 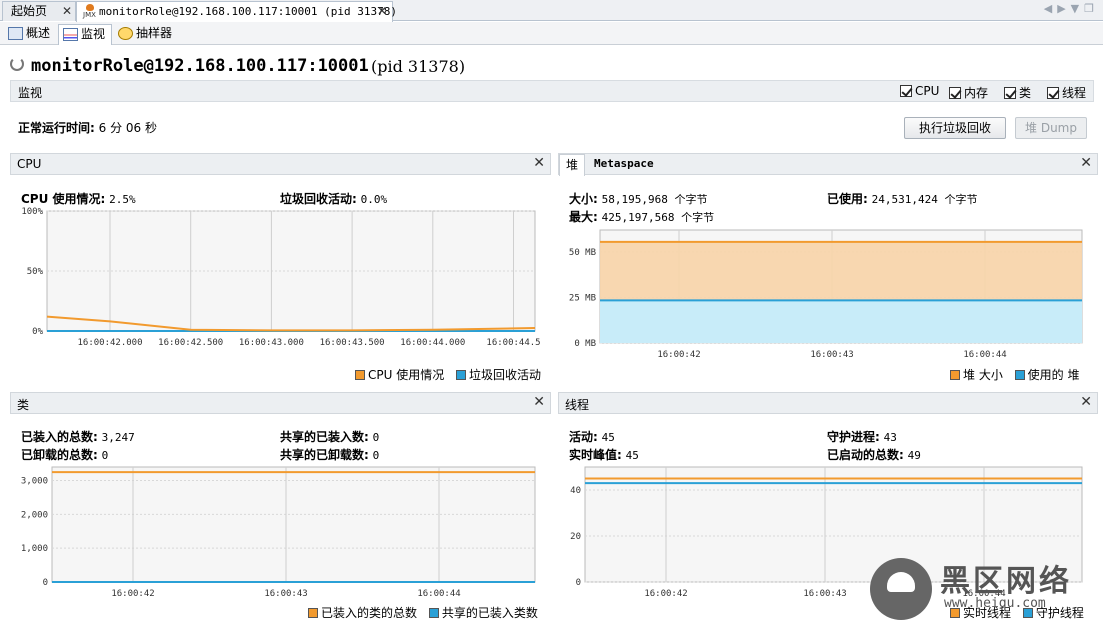 I want to click on heap-dump-button: 堆 Dump, so click(x=1051, y=128).